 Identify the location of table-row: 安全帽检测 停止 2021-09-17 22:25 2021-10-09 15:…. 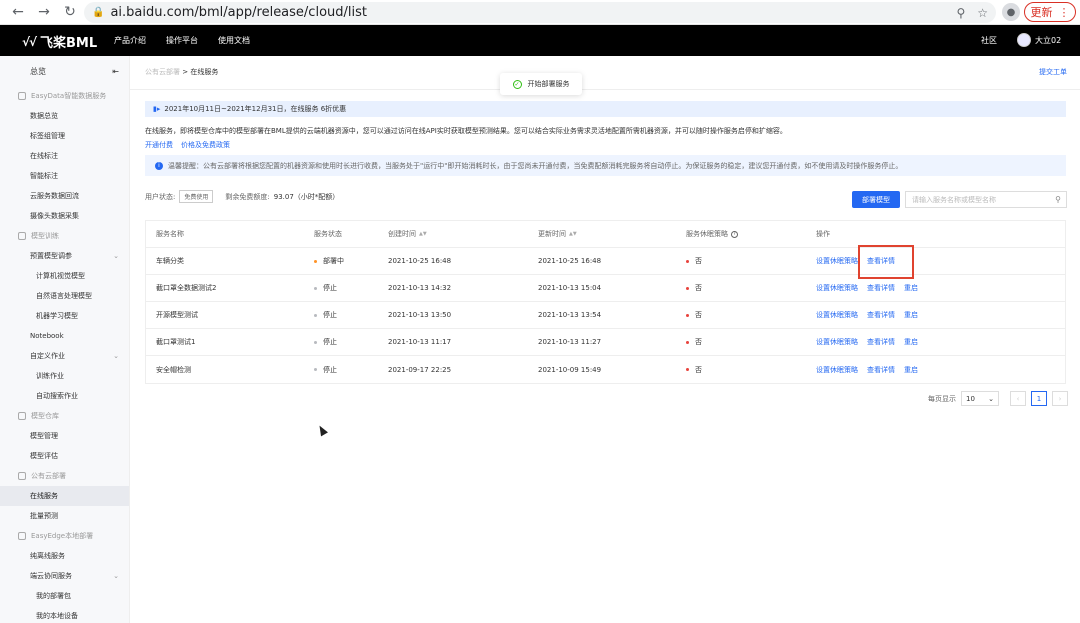
(605, 369).